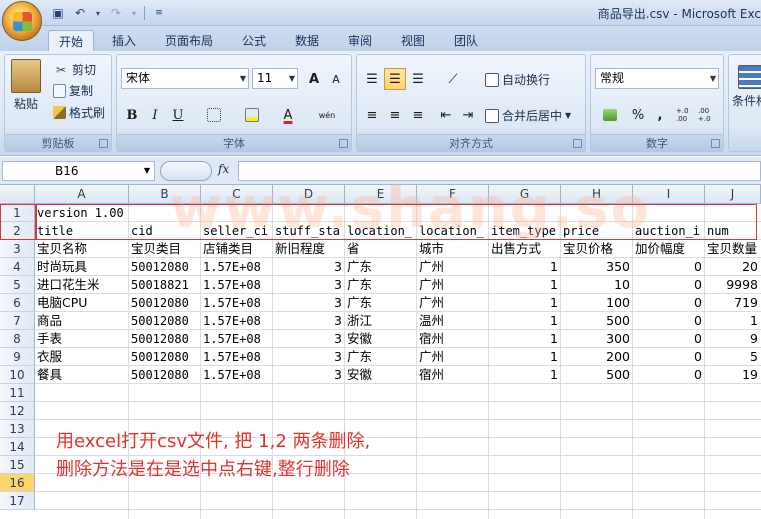 This screenshot has height=519, width=761. What do you see at coordinates (588, 249) in the screenshot?
I see `cell-field-label: 宝贝价格` at bounding box center [588, 249].